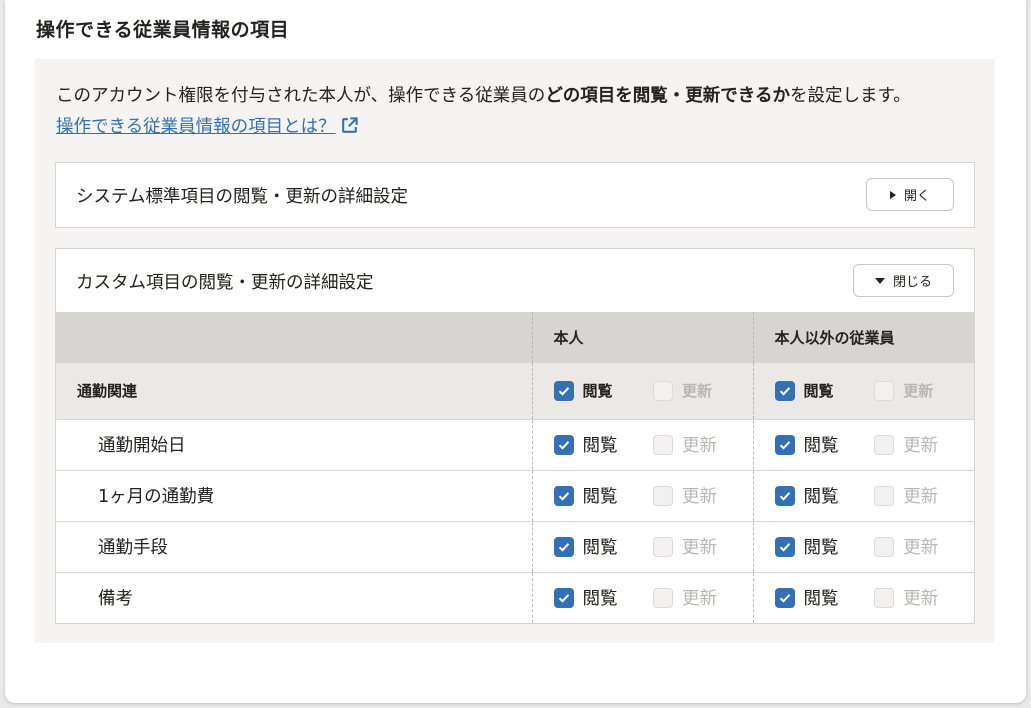 This screenshot has height=708, width=1031. I want to click on open-button-label: 開く, so click(916, 196).